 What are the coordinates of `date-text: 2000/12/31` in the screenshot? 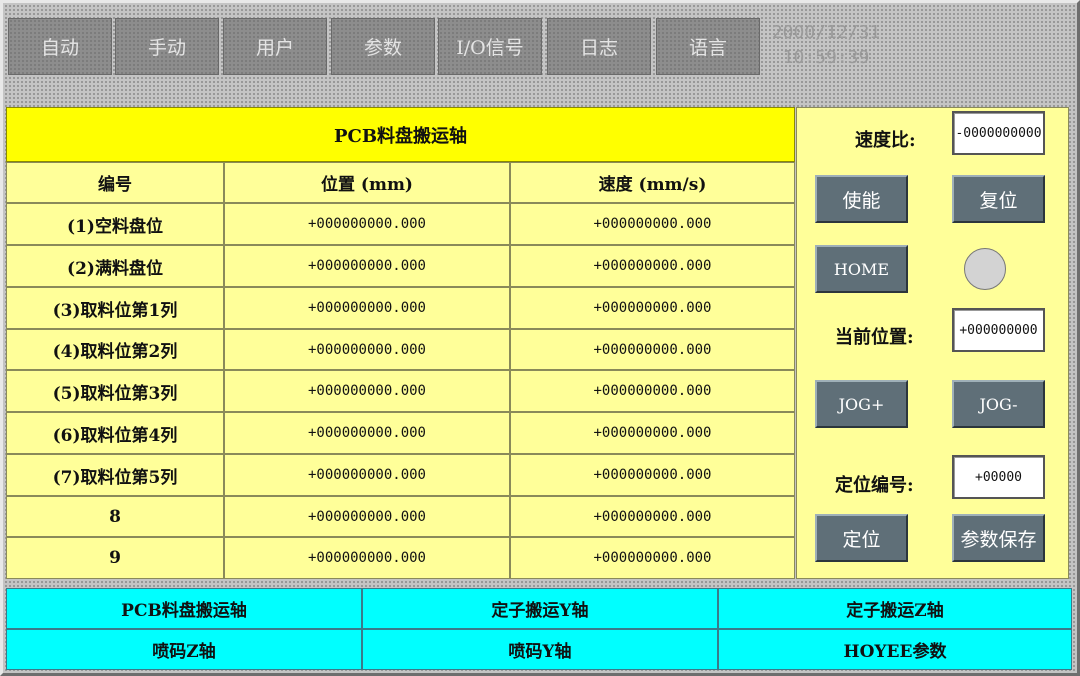 It's located at (826, 32).